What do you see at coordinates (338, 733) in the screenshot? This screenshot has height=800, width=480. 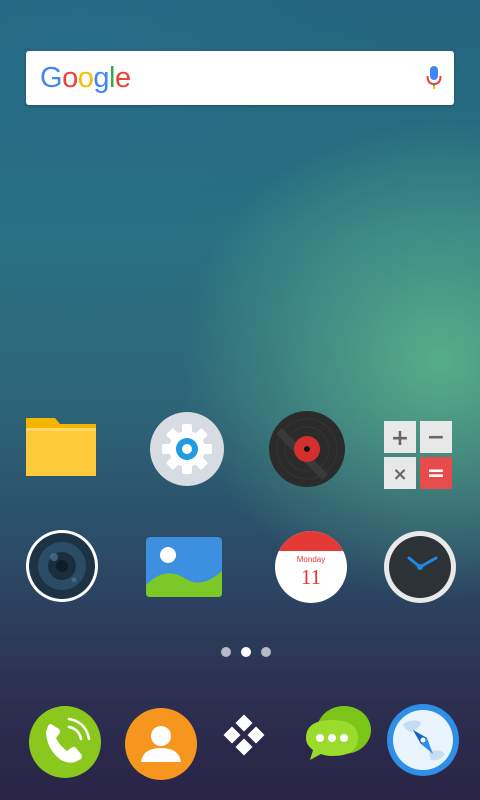 I see `messages-icon` at bounding box center [338, 733].